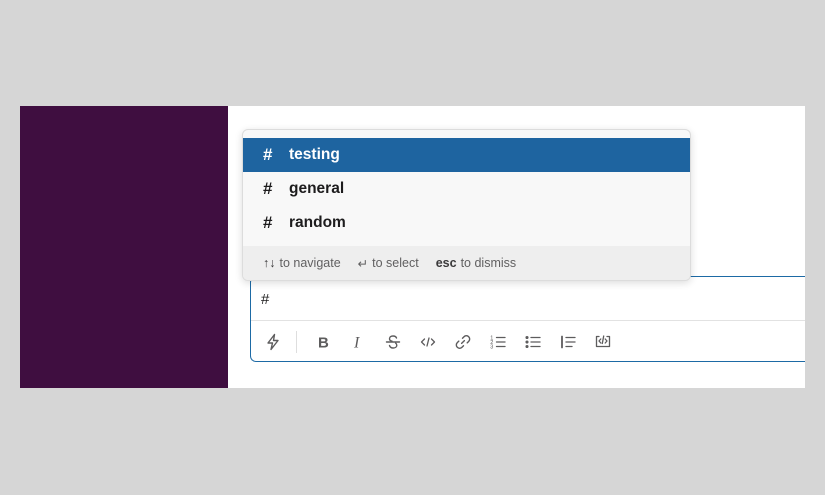 The width and height of the screenshot is (825, 495). I want to click on italic-icon: I, so click(358, 342).